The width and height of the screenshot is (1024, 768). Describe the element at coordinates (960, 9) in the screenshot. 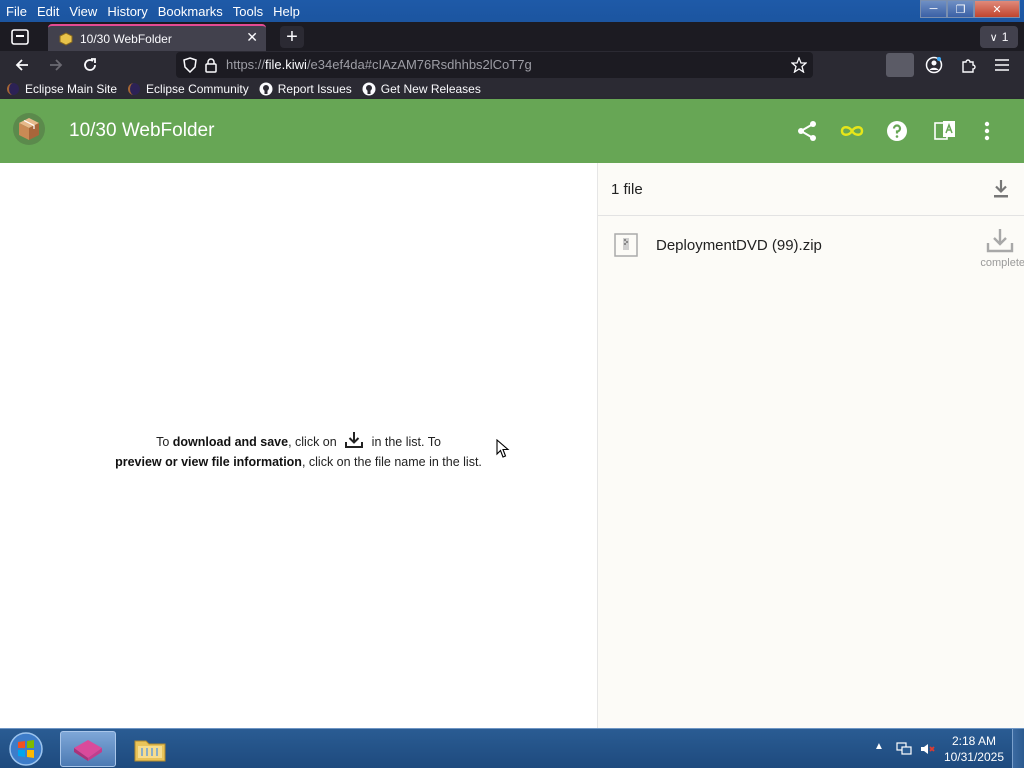

I see `maximize-button: ❐` at that location.